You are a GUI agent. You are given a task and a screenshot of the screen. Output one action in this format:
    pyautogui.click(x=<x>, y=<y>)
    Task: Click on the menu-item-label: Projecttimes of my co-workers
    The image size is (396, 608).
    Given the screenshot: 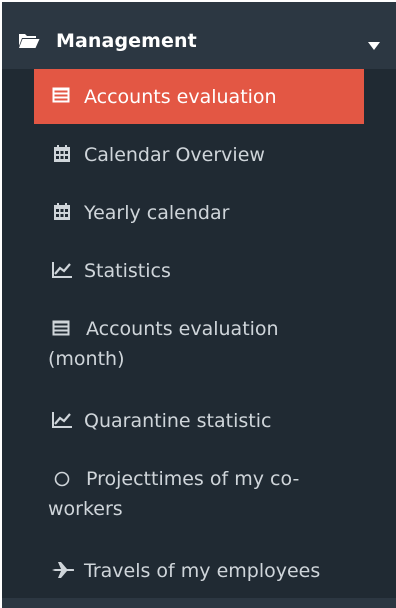 What is the action you would take?
    pyautogui.click(x=174, y=494)
    